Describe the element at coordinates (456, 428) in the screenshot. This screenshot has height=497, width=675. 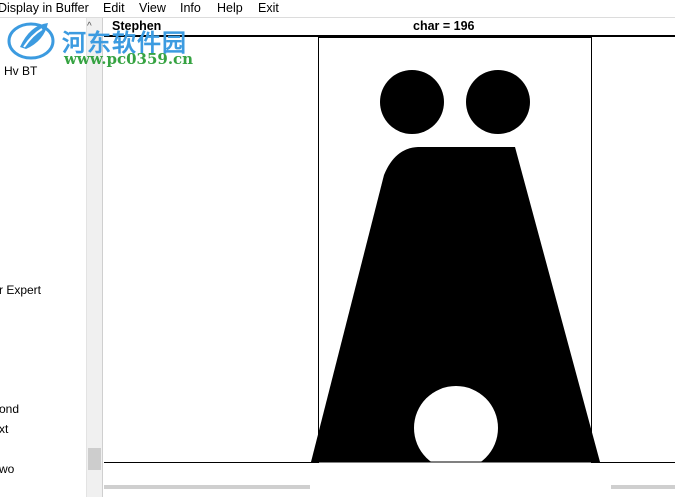
I see `glyph-counter` at that location.